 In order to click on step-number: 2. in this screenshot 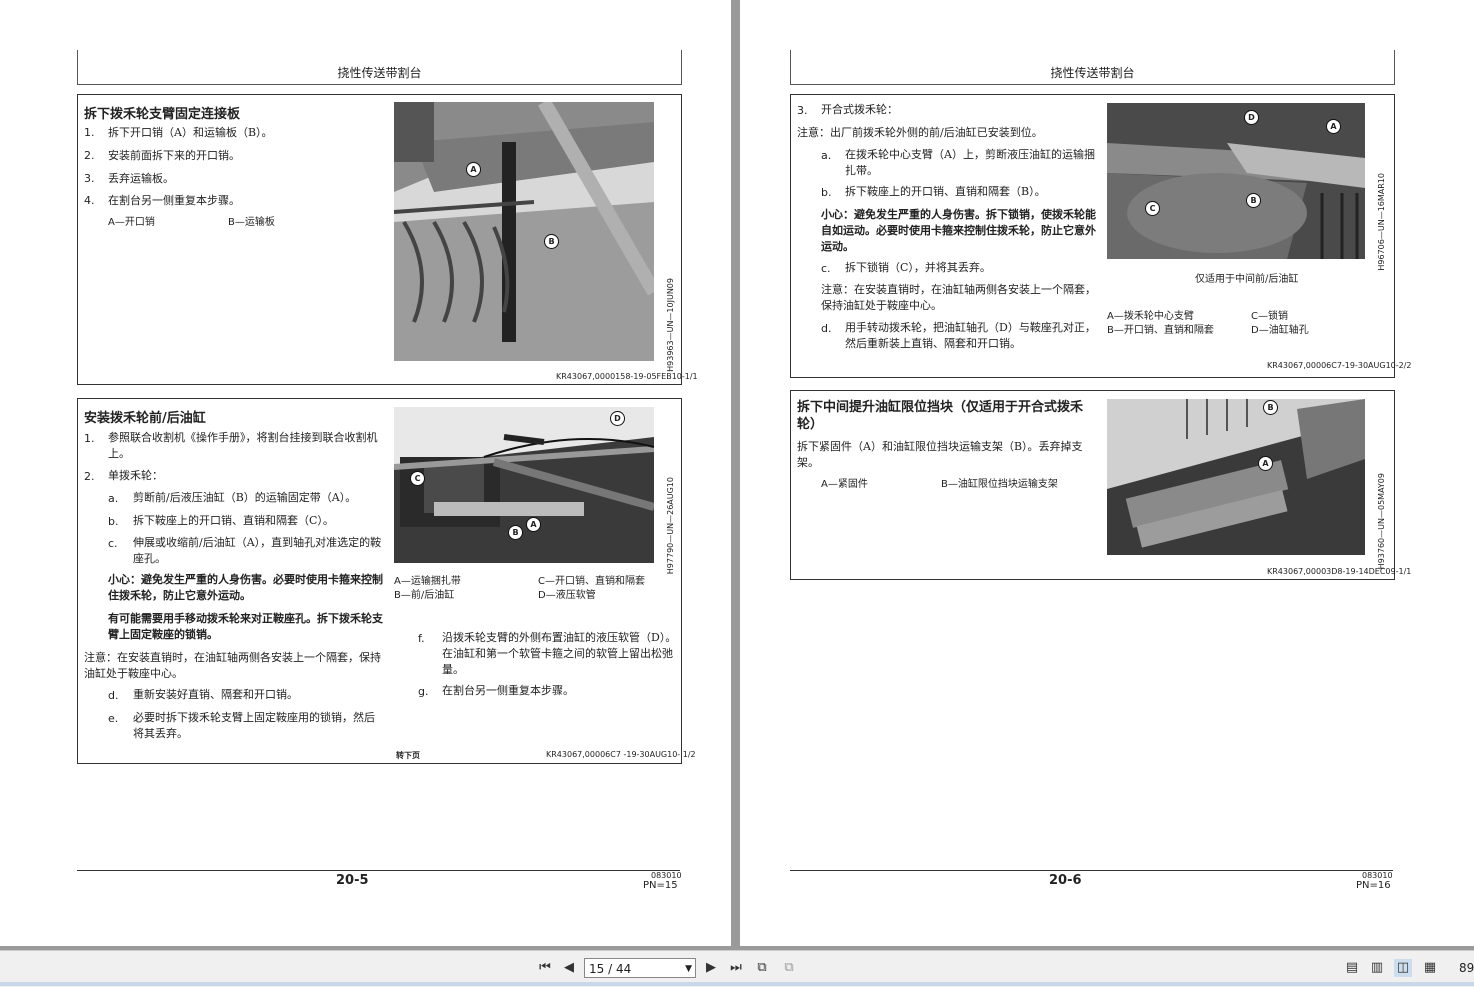, I will do `click(89, 476)`.